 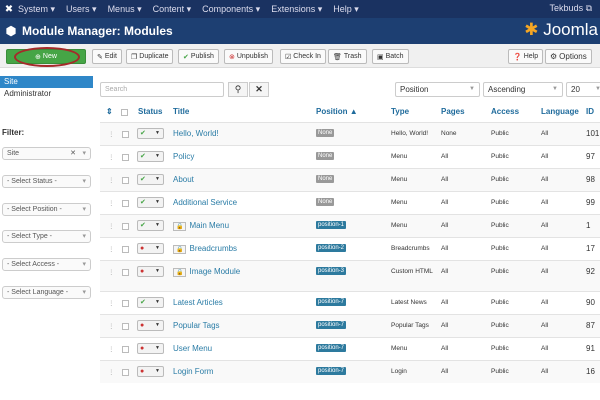 What do you see at coordinates (231, 9) in the screenshot?
I see `menu-components: Components ▾` at bounding box center [231, 9].